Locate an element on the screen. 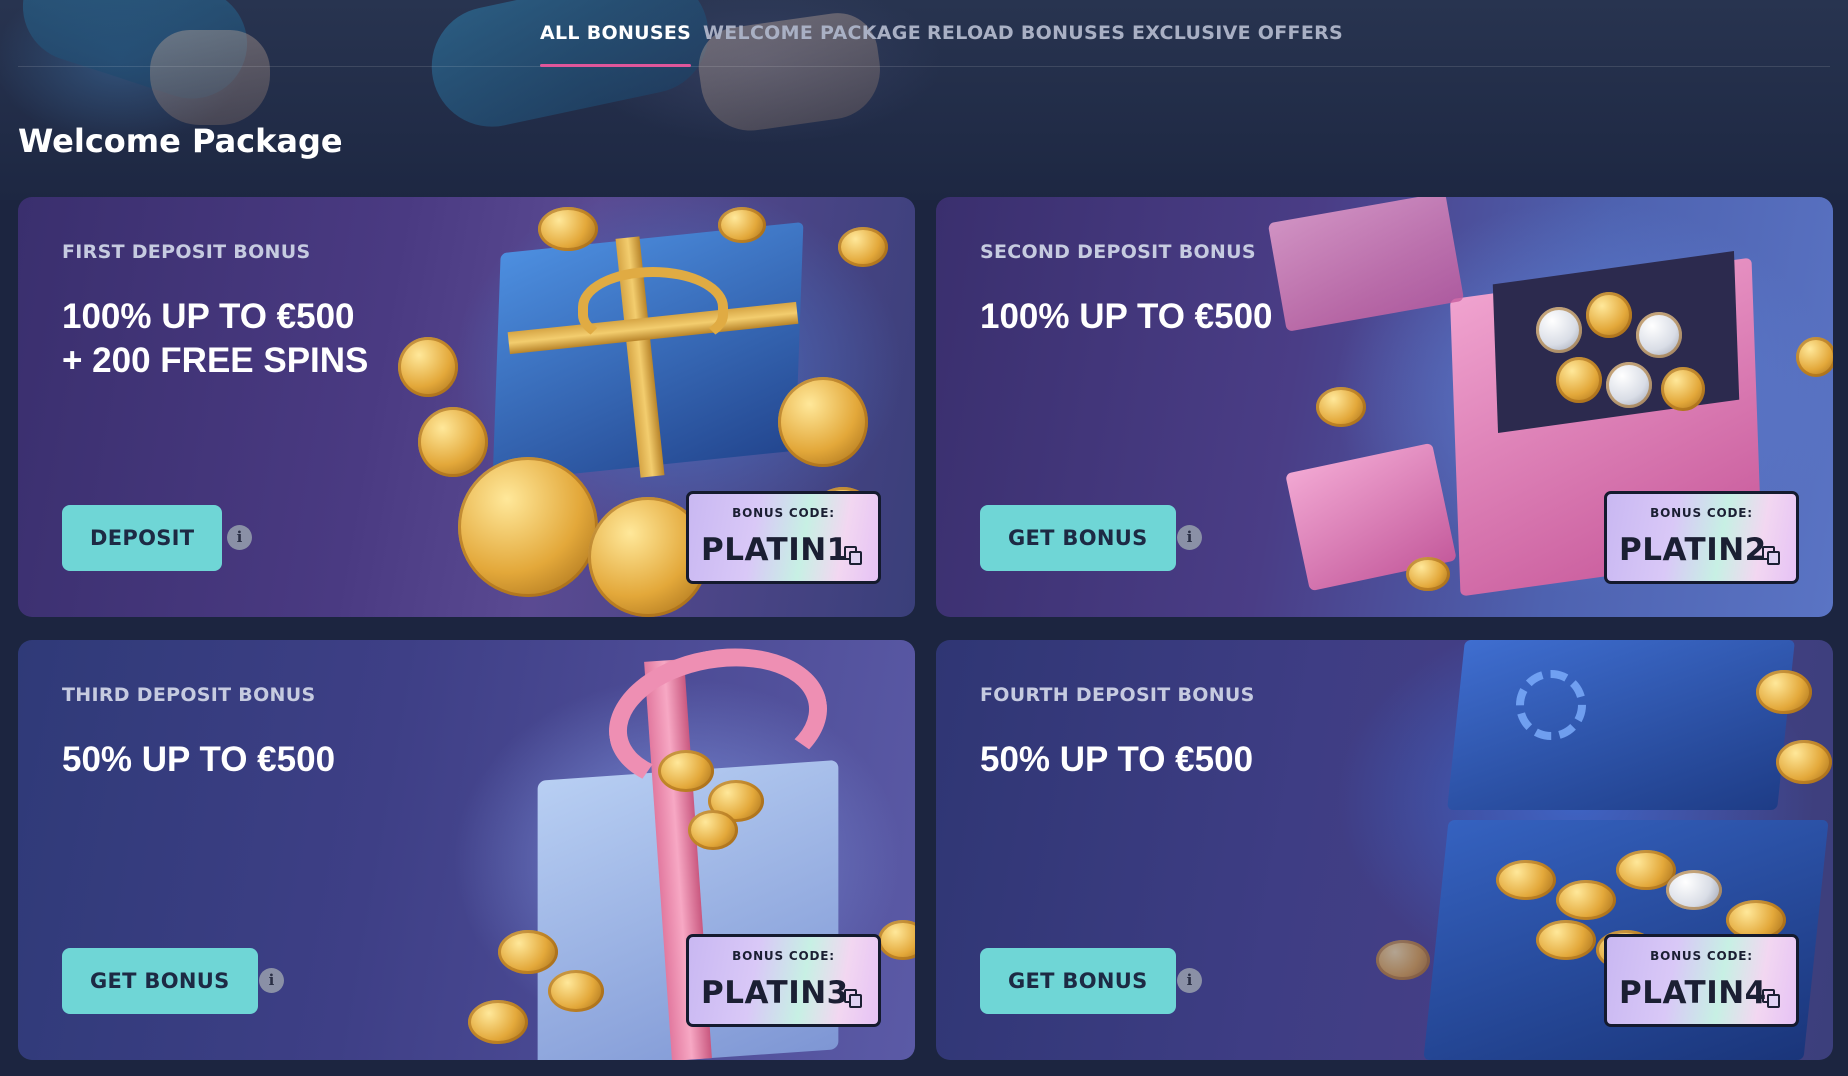 The width and height of the screenshot is (1848, 1076). bonus-code-value: PLATIN1 is located at coordinates (775, 550).